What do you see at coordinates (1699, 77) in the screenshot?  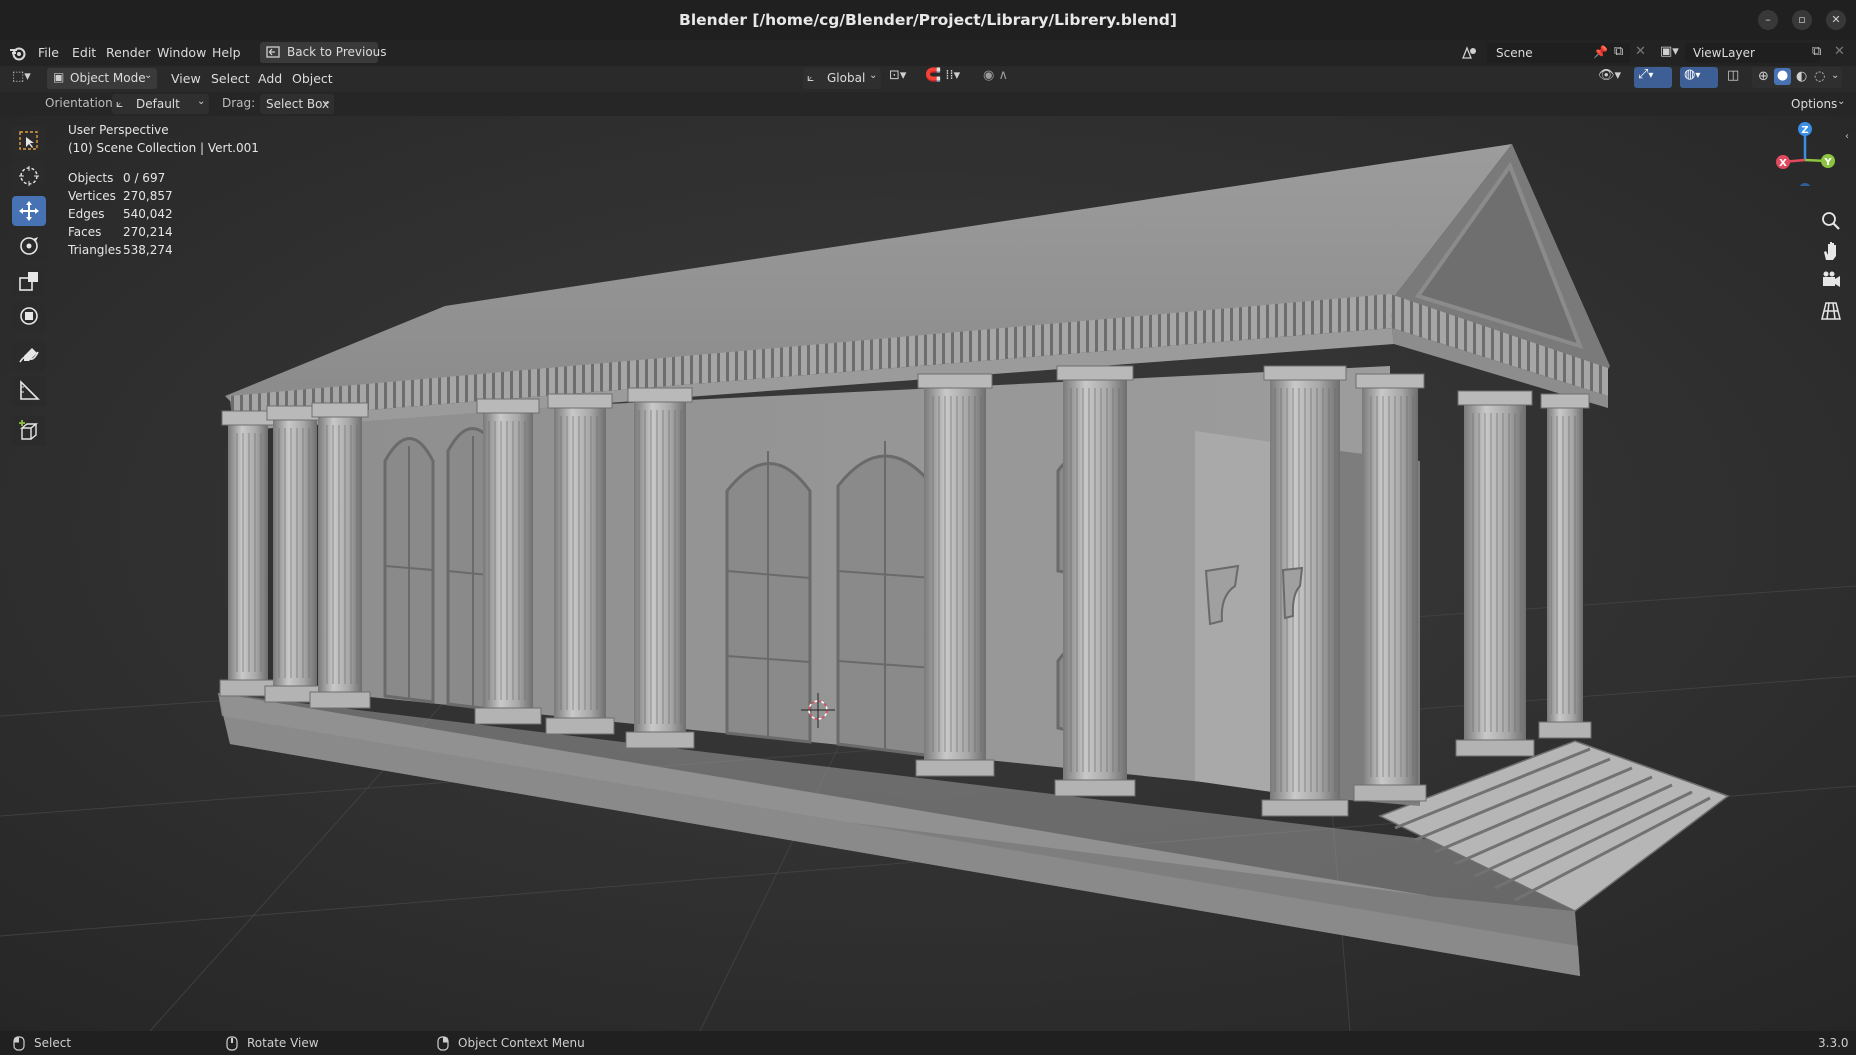 I see `overlays-toggle: ◍▾` at bounding box center [1699, 77].